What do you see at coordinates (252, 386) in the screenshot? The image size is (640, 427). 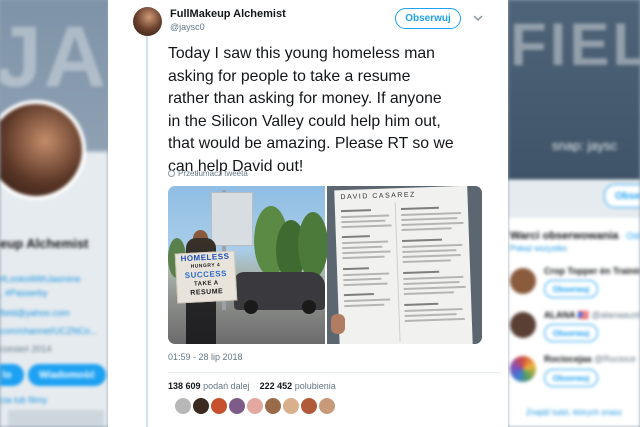 I see `tweet-stats: 138 609 podań dalej 222 452 polubienia` at bounding box center [252, 386].